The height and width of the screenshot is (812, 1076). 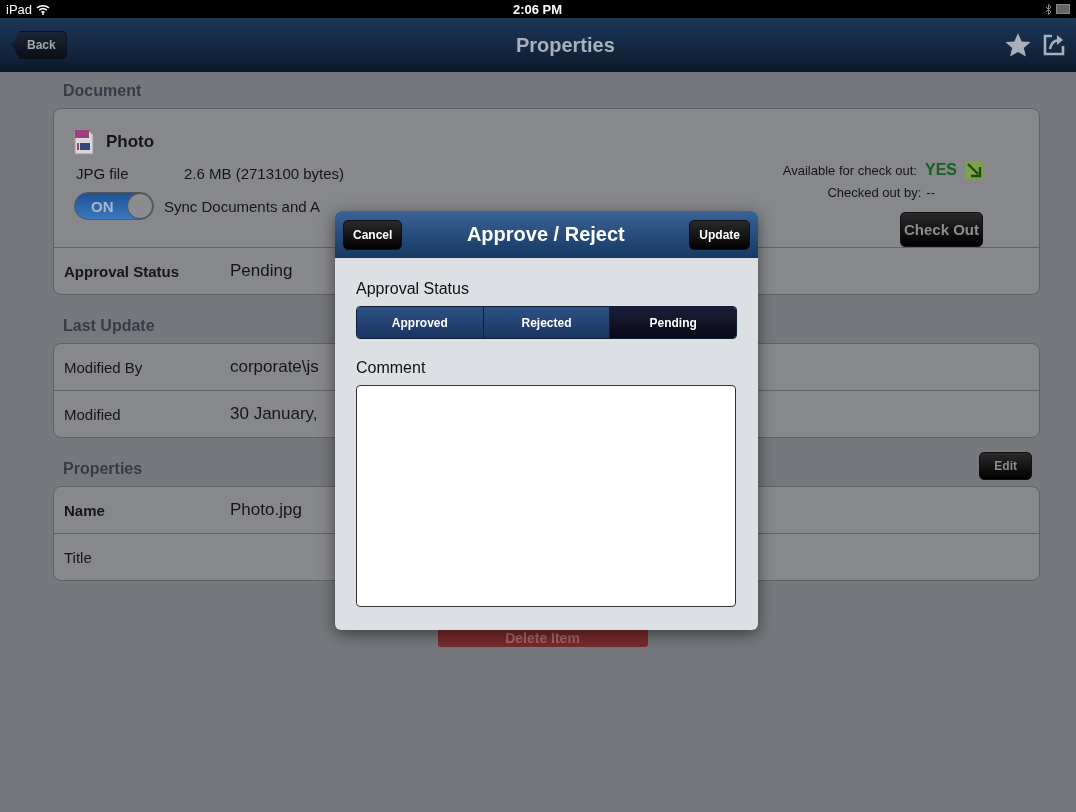 I want to click on checked-out-value: --, so click(x=930, y=192).